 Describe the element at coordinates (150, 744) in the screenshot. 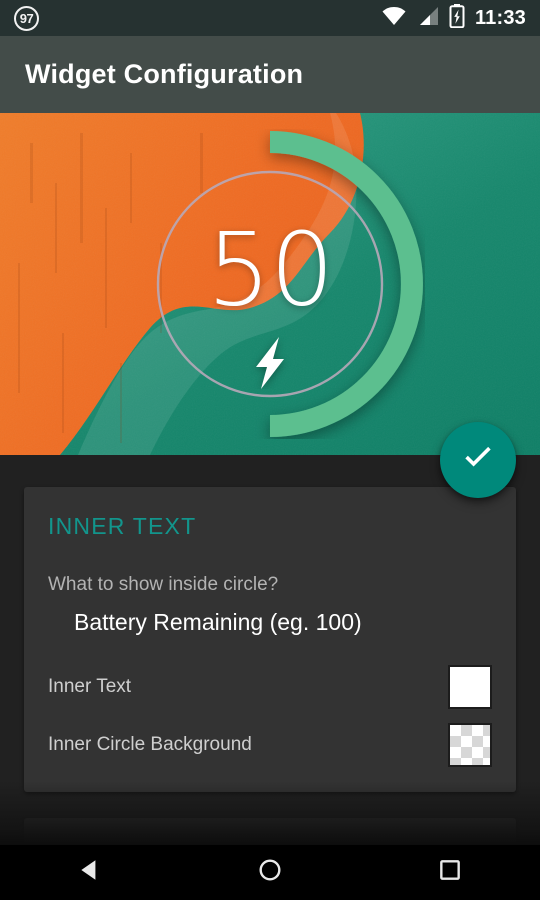

I see `color-row-label: Inner Circle Background` at that location.